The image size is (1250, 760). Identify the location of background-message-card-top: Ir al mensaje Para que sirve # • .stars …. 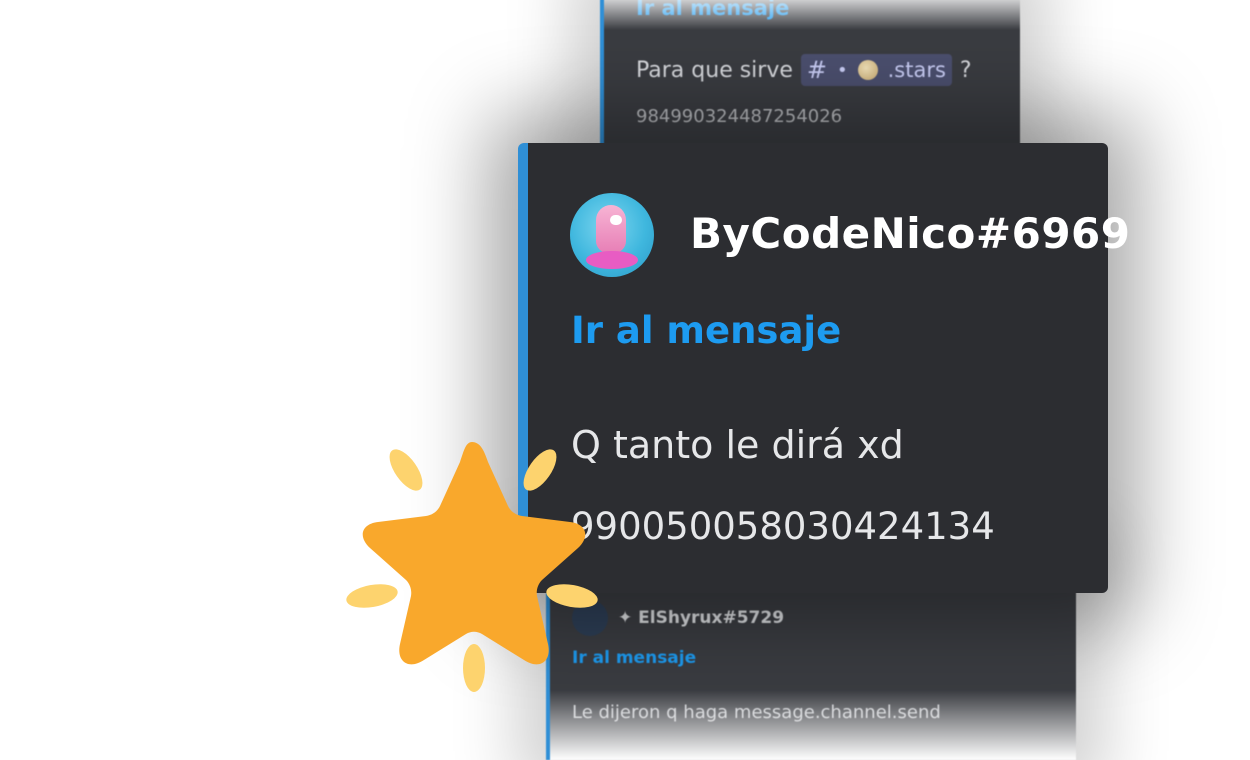
(810, 80).